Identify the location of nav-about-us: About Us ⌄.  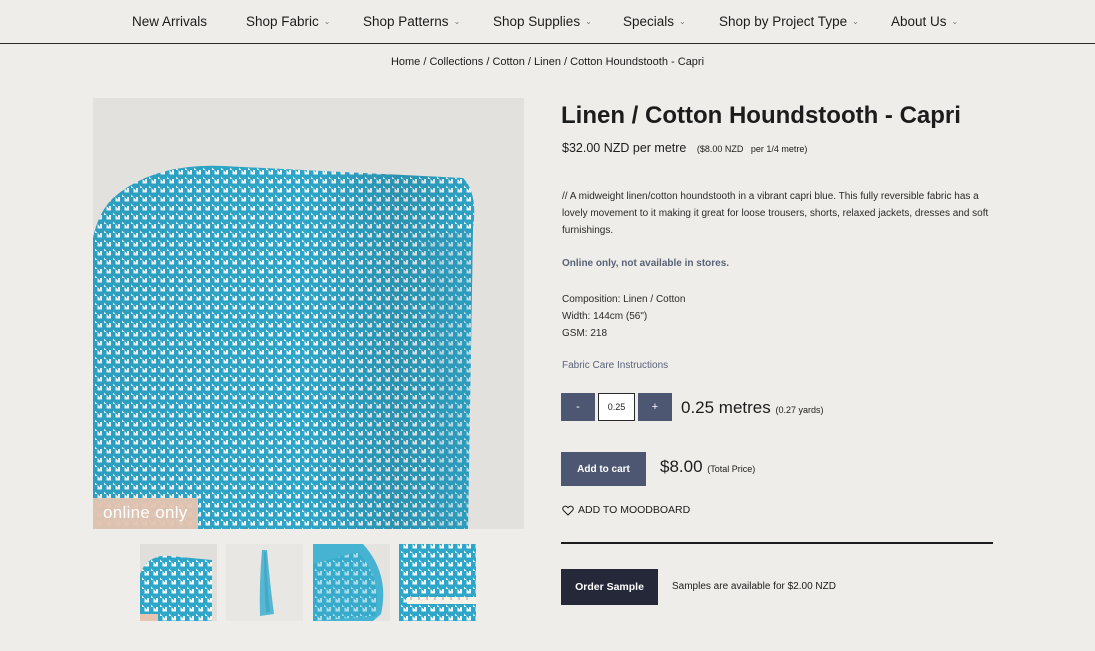
(924, 21).